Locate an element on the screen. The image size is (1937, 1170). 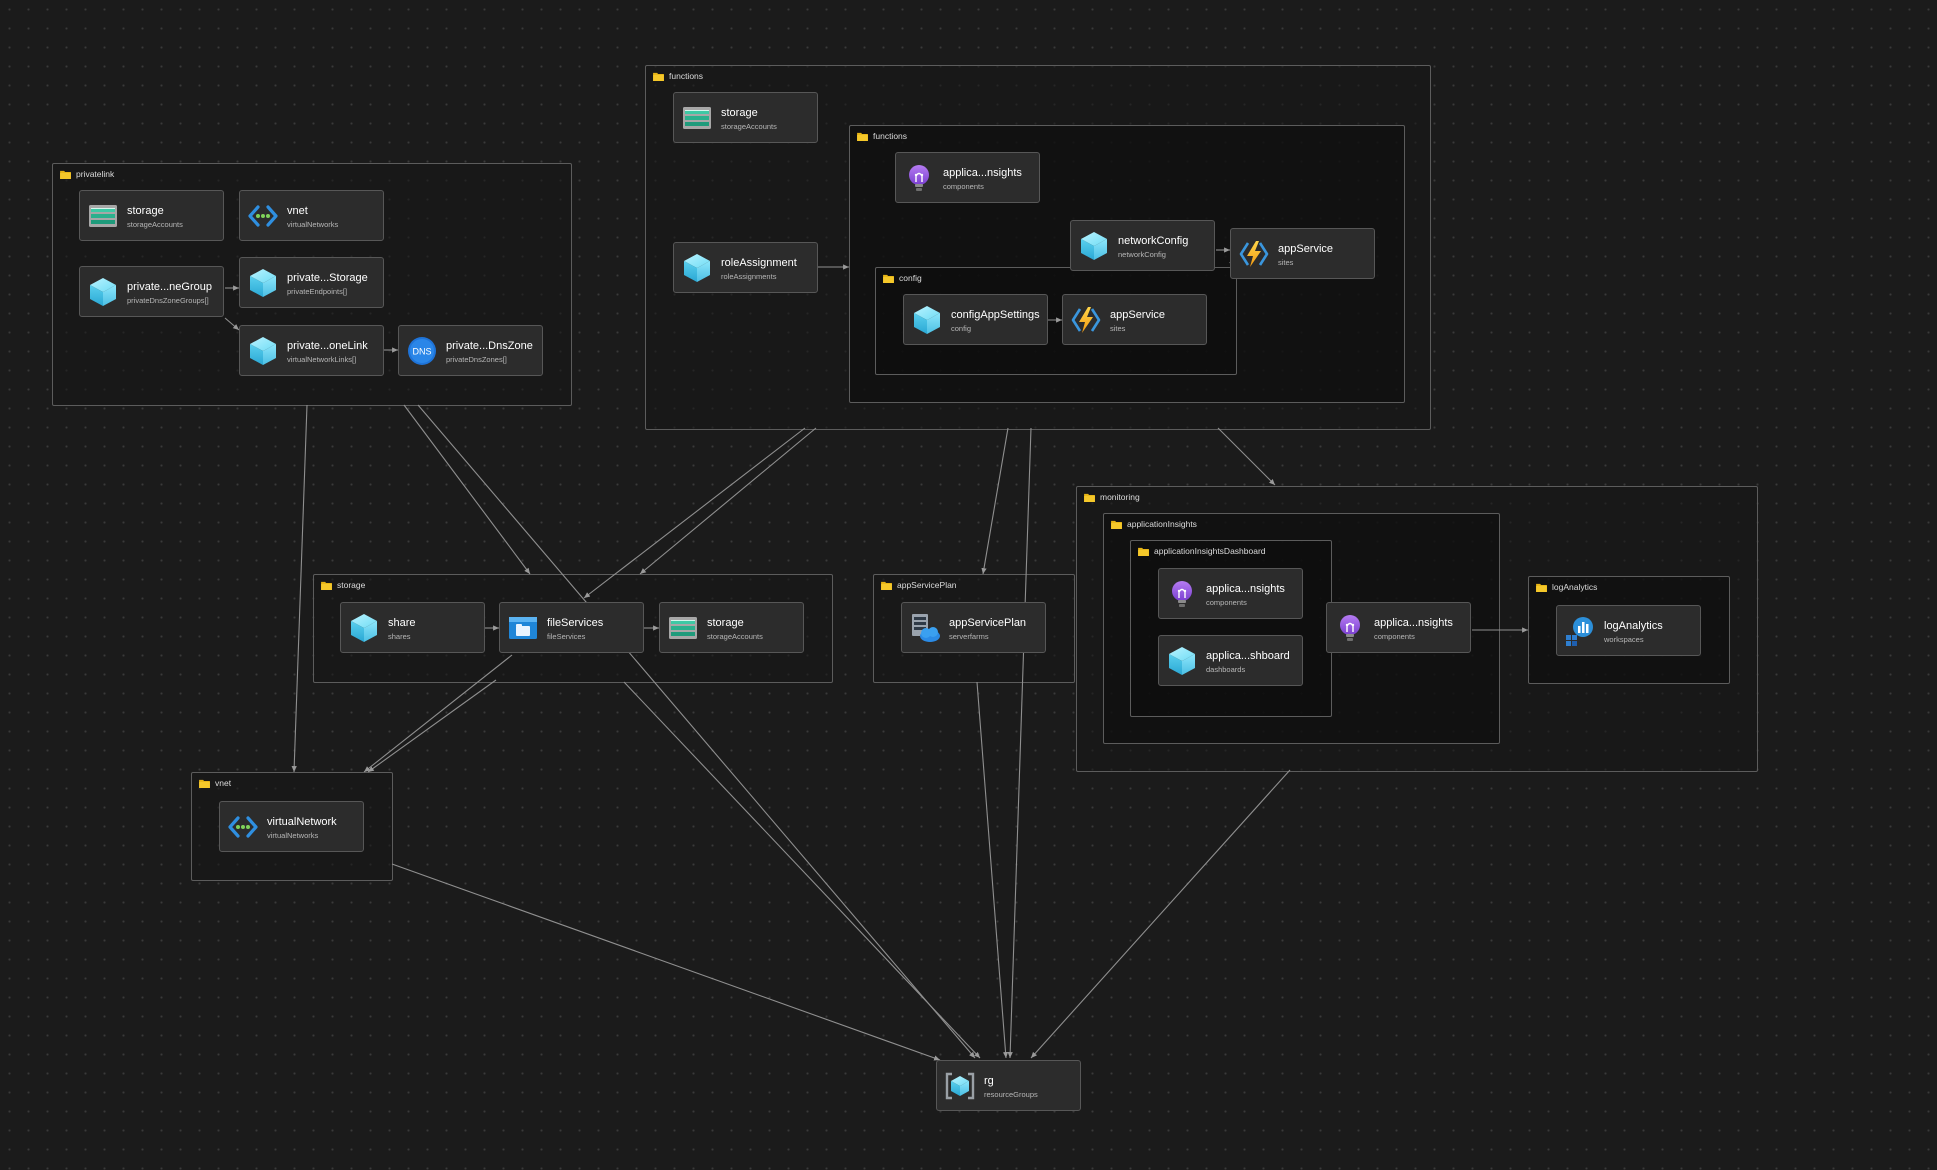
node-functions-storage: storage storageAccounts is located at coordinates (745, 117).